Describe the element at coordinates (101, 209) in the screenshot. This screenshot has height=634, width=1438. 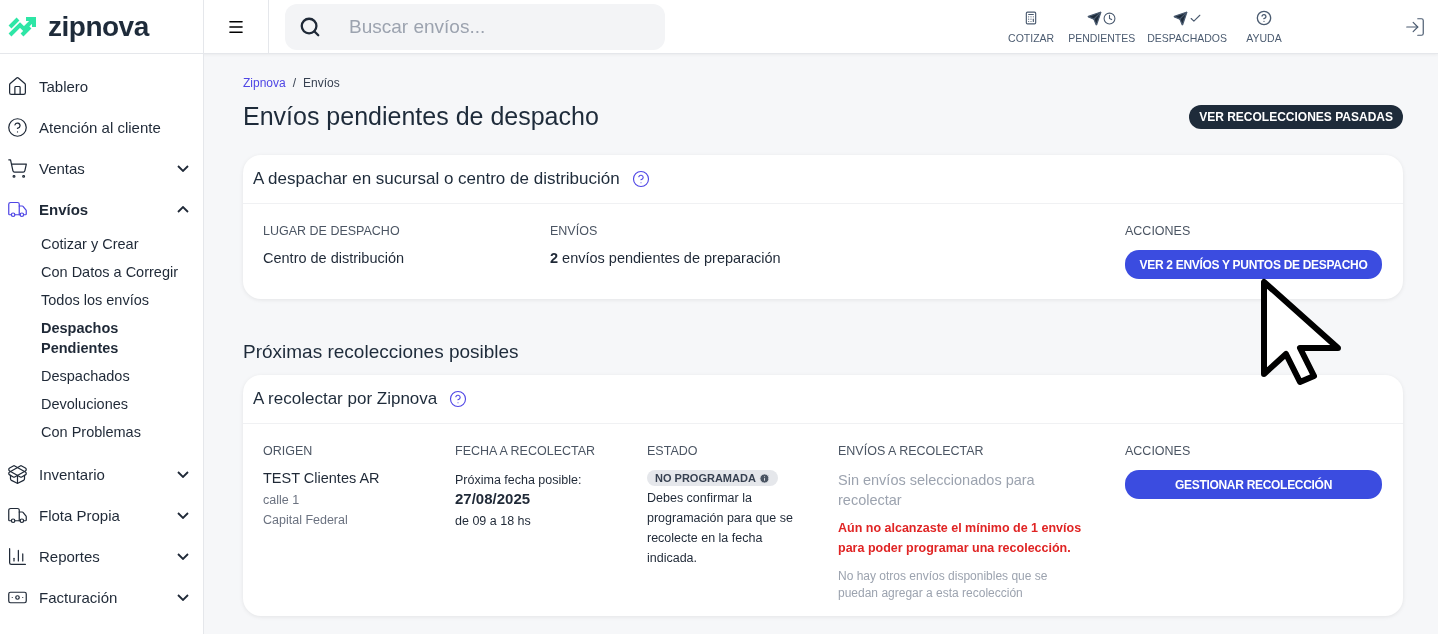
I see `sidebar-item: Envíos` at that location.